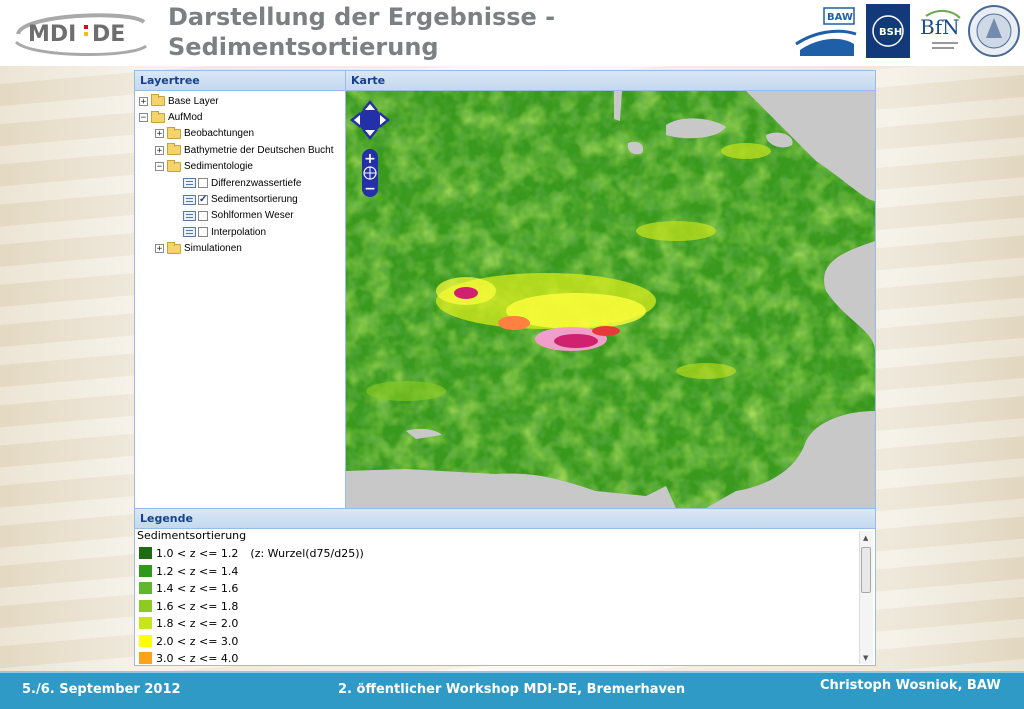 The image size is (1024, 709). What do you see at coordinates (192, 535) in the screenshot?
I see `legend-layer-name: Sedimentsortierung` at bounding box center [192, 535].